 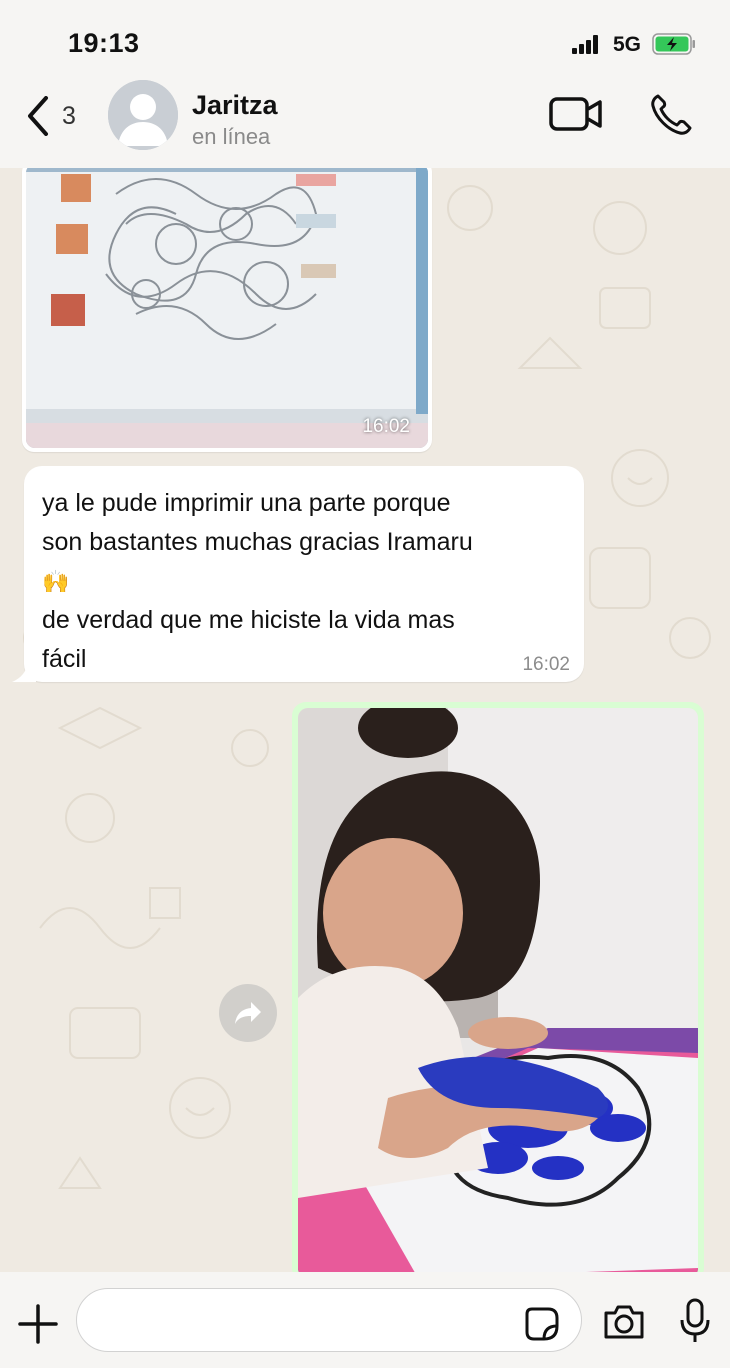 I want to click on contact-status: en línea, so click(x=231, y=136).